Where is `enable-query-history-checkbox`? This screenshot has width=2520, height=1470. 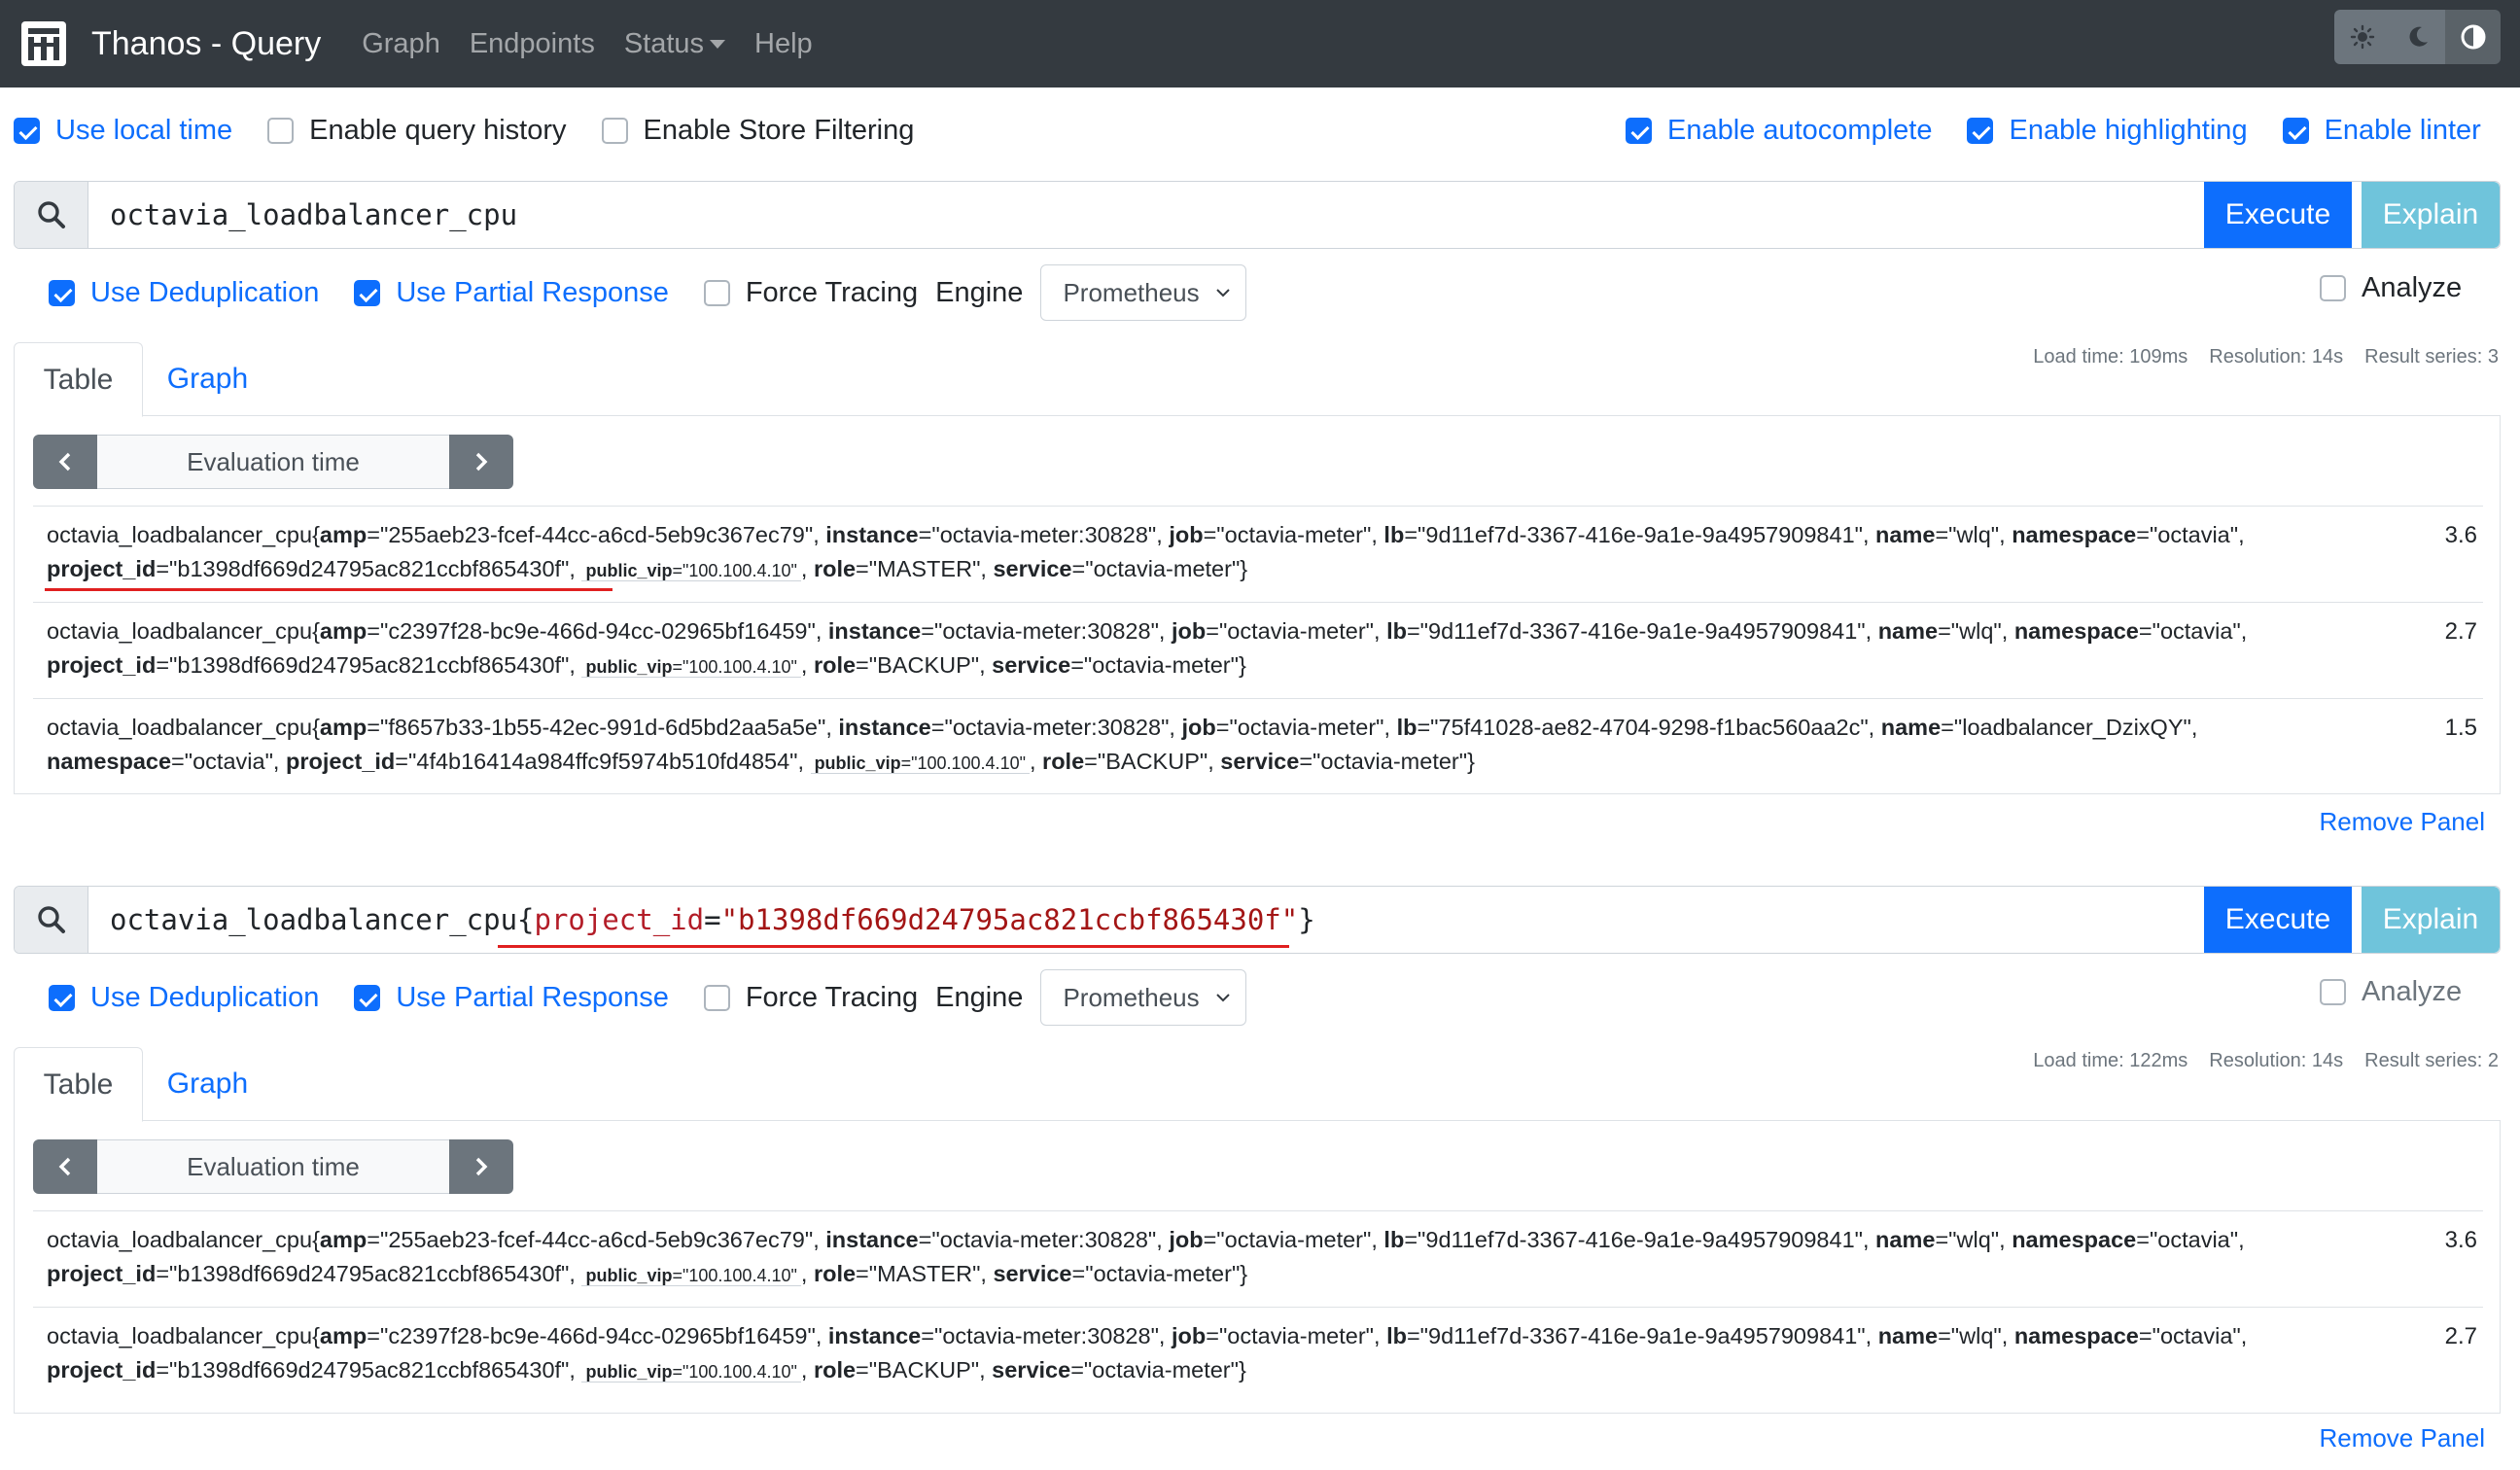
enable-query-history-checkbox is located at coordinates (281, 131).